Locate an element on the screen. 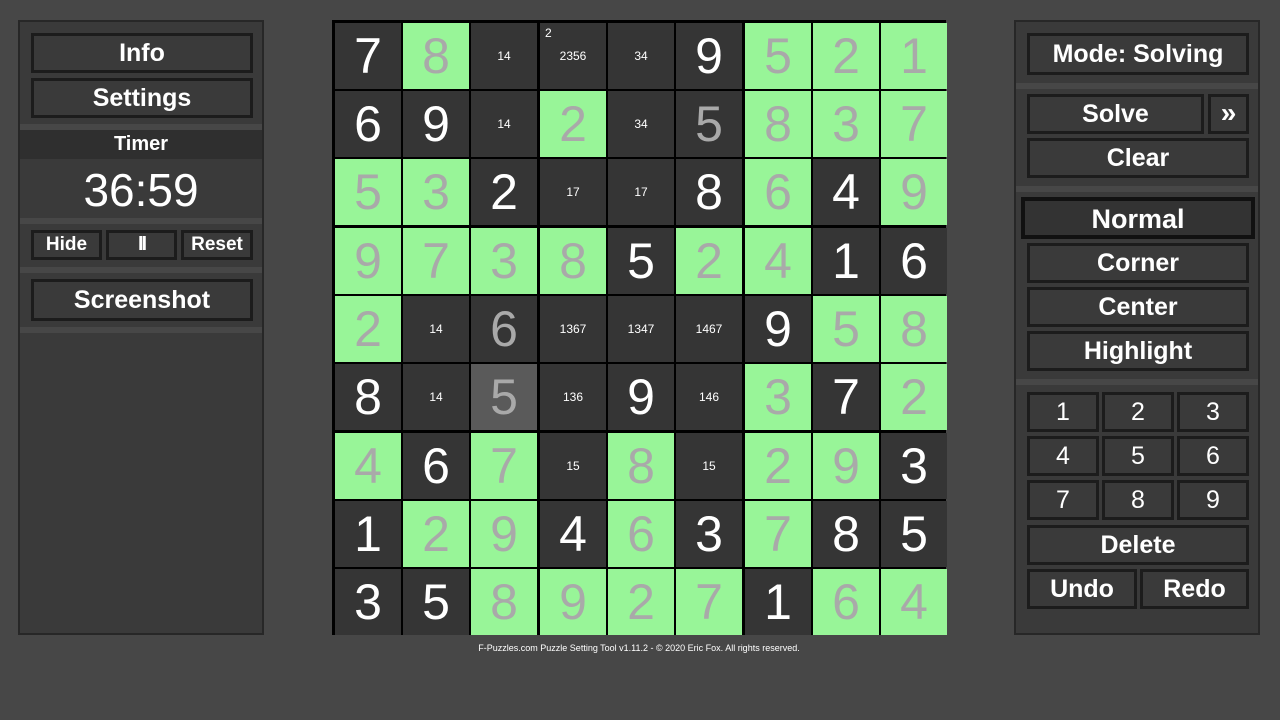  grid-cell: 146 is located at coordinates (709, 397).